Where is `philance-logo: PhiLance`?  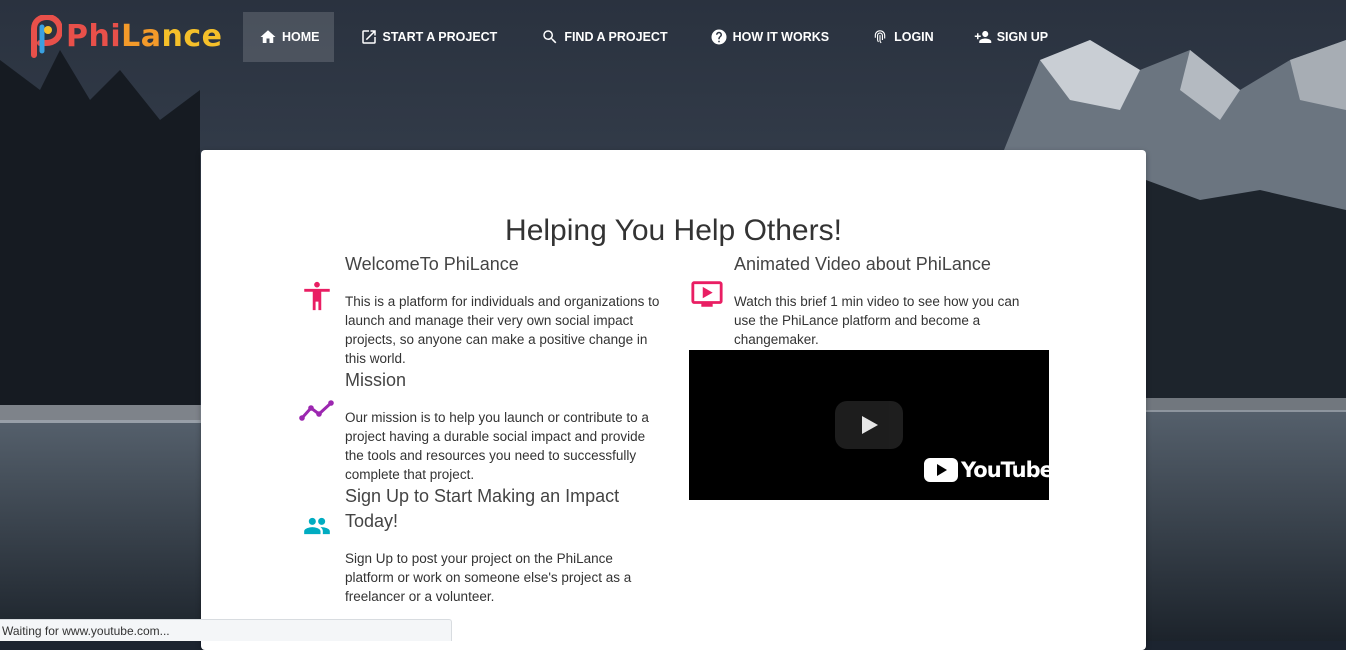 philance-logo: PhiLance is located at coordinates (125, 37).